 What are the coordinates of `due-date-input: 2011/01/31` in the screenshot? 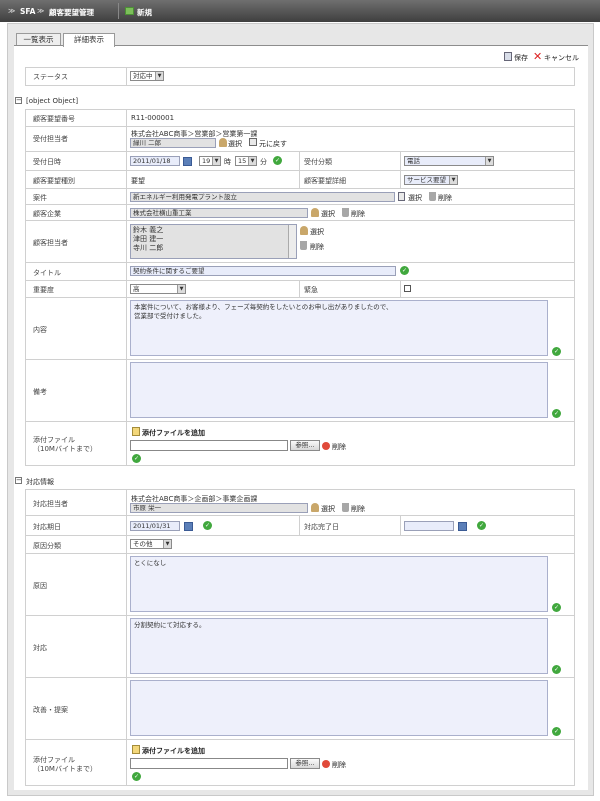 It's located at (155, 526).